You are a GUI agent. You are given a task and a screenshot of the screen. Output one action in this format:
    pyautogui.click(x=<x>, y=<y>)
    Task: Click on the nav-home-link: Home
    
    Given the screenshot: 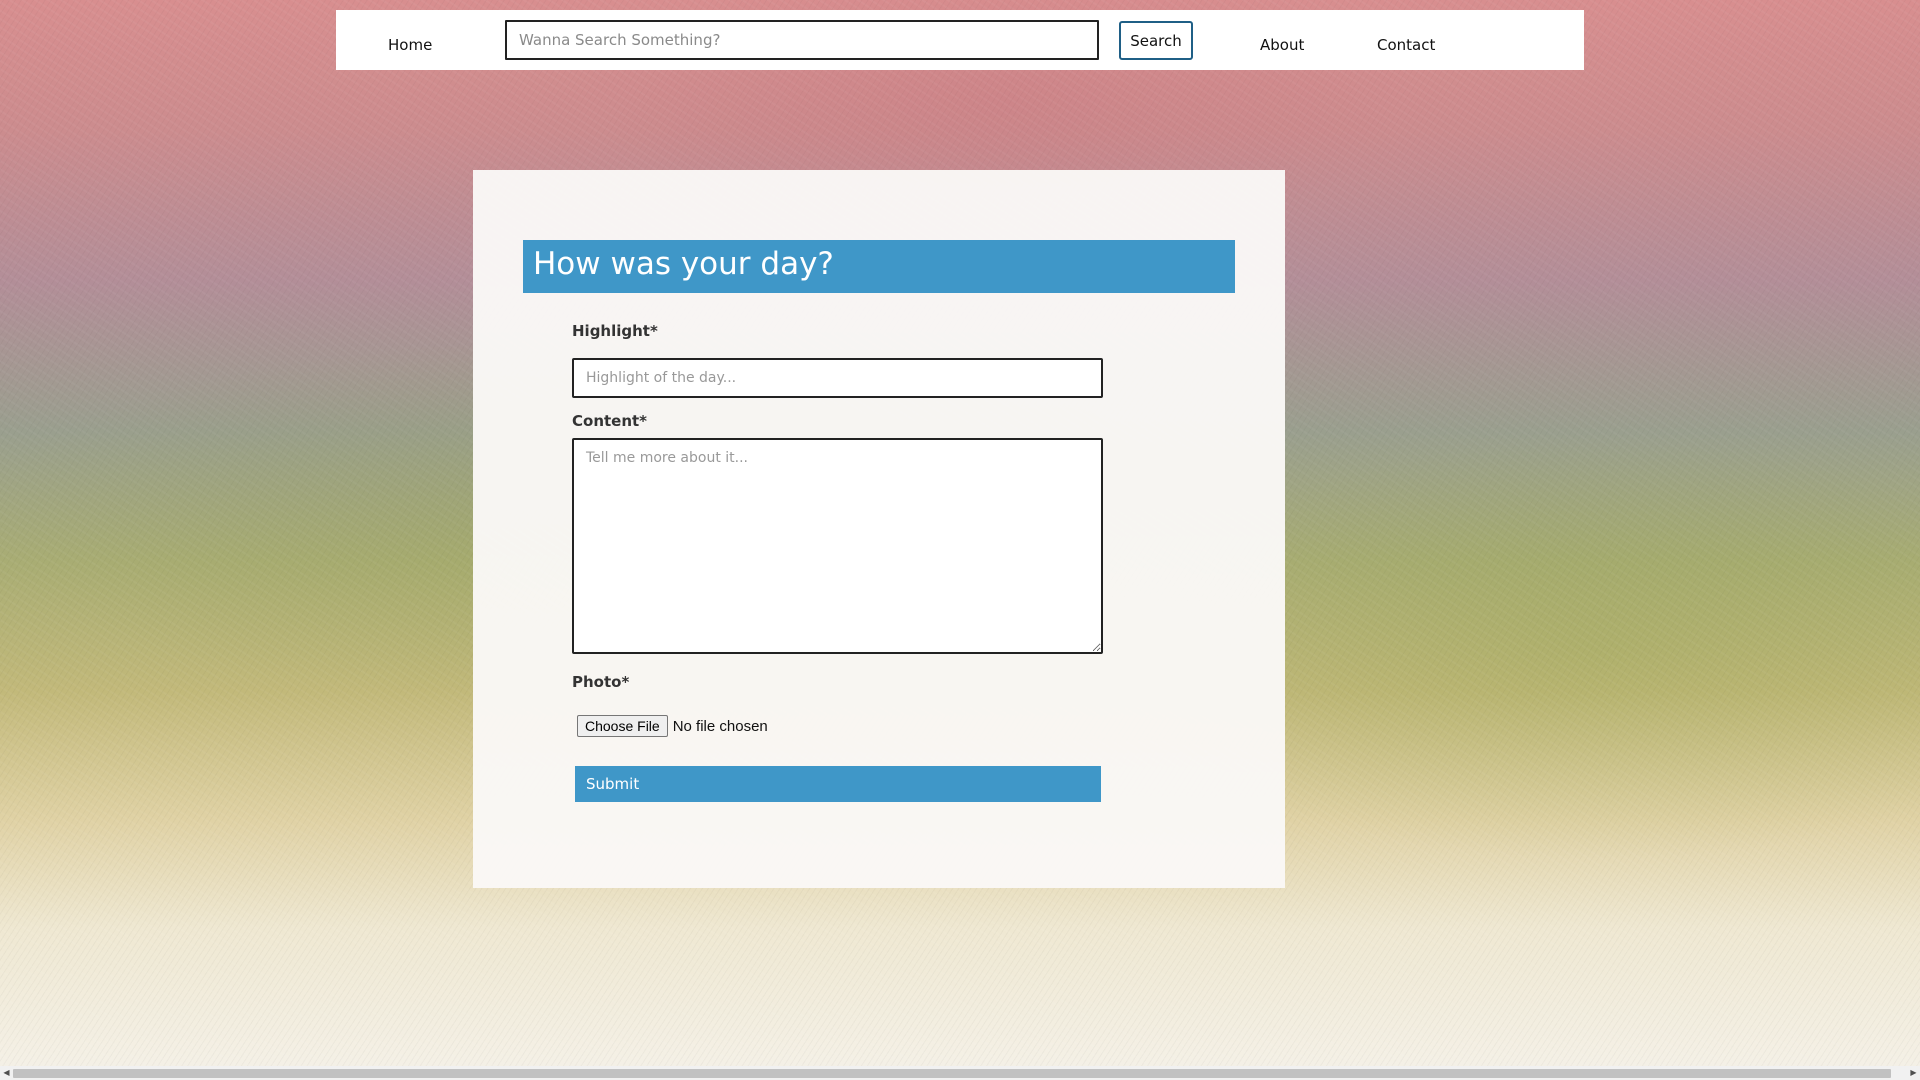 What is the action you would take?
    pyautogui.click(x=410, y=45)
    